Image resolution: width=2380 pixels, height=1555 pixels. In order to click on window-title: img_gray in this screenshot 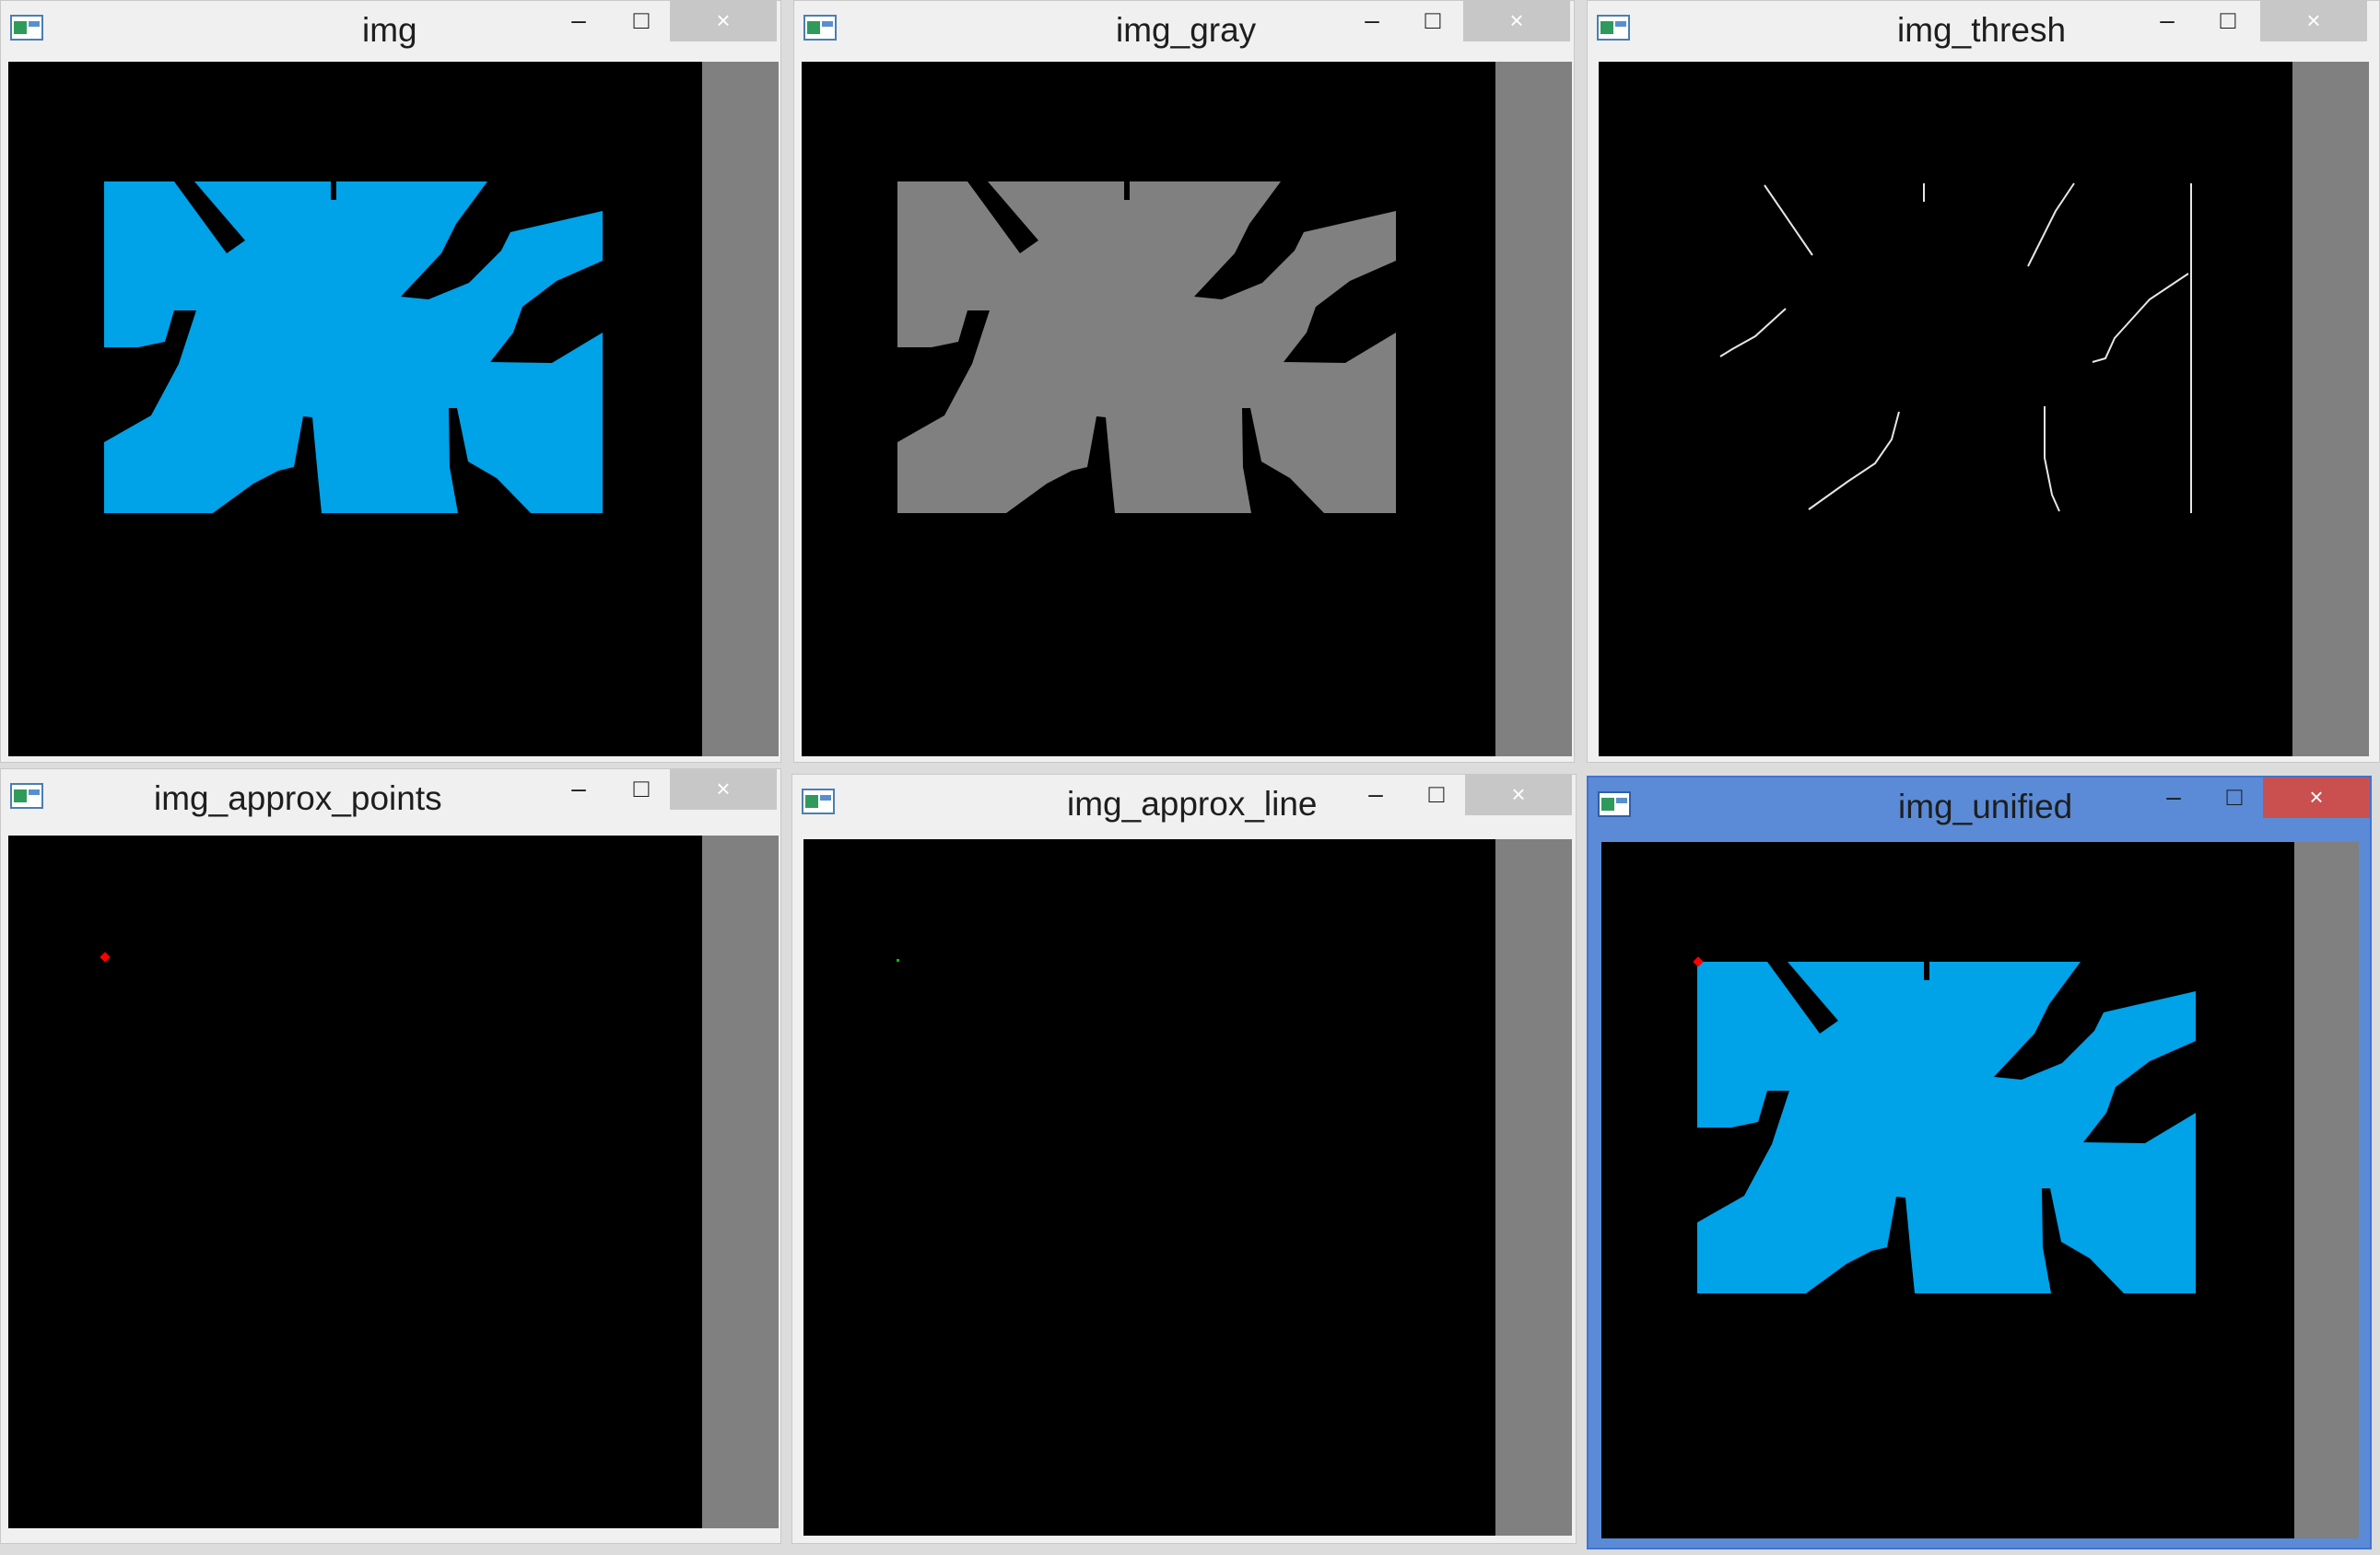, I will do `click(1186, 30)`.